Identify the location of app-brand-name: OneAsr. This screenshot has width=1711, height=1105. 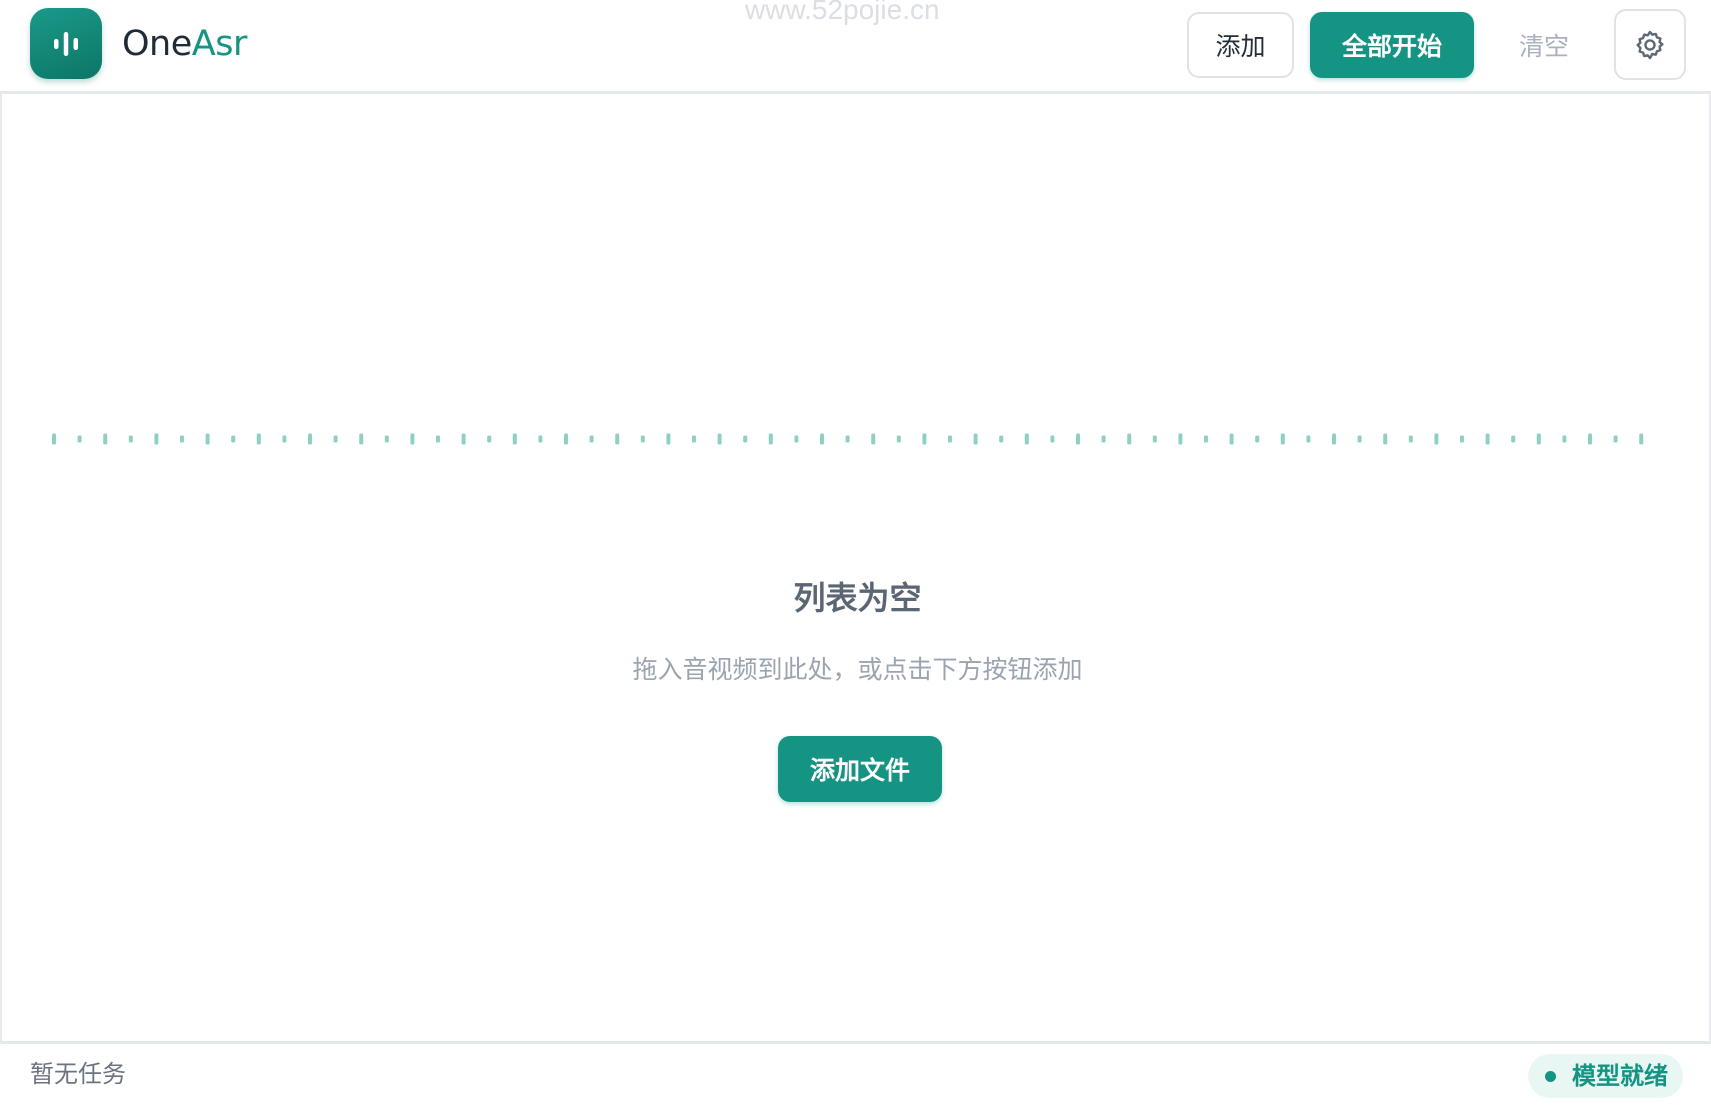
(184, 44).